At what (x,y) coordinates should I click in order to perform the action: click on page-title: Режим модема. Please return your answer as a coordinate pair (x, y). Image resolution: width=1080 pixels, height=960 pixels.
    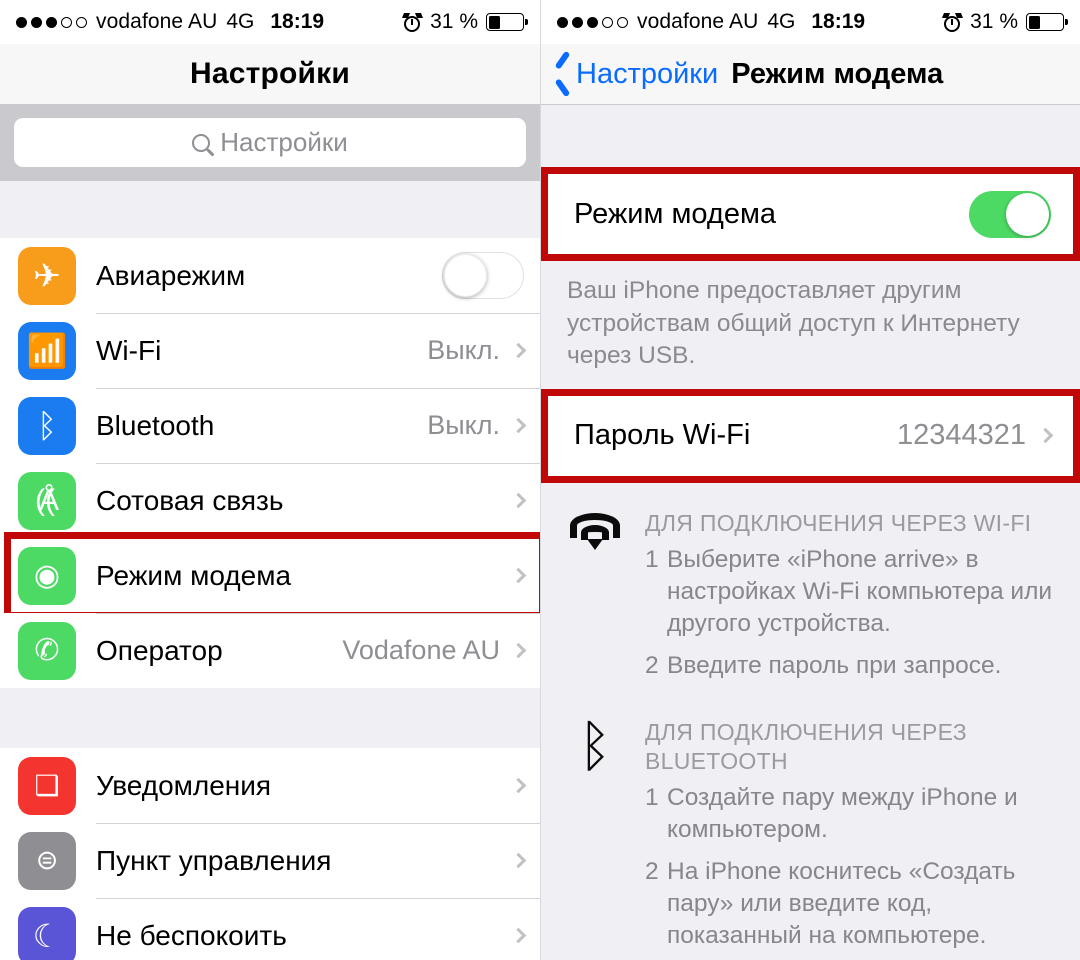
    Looking at the image, I should click on (837, 73).